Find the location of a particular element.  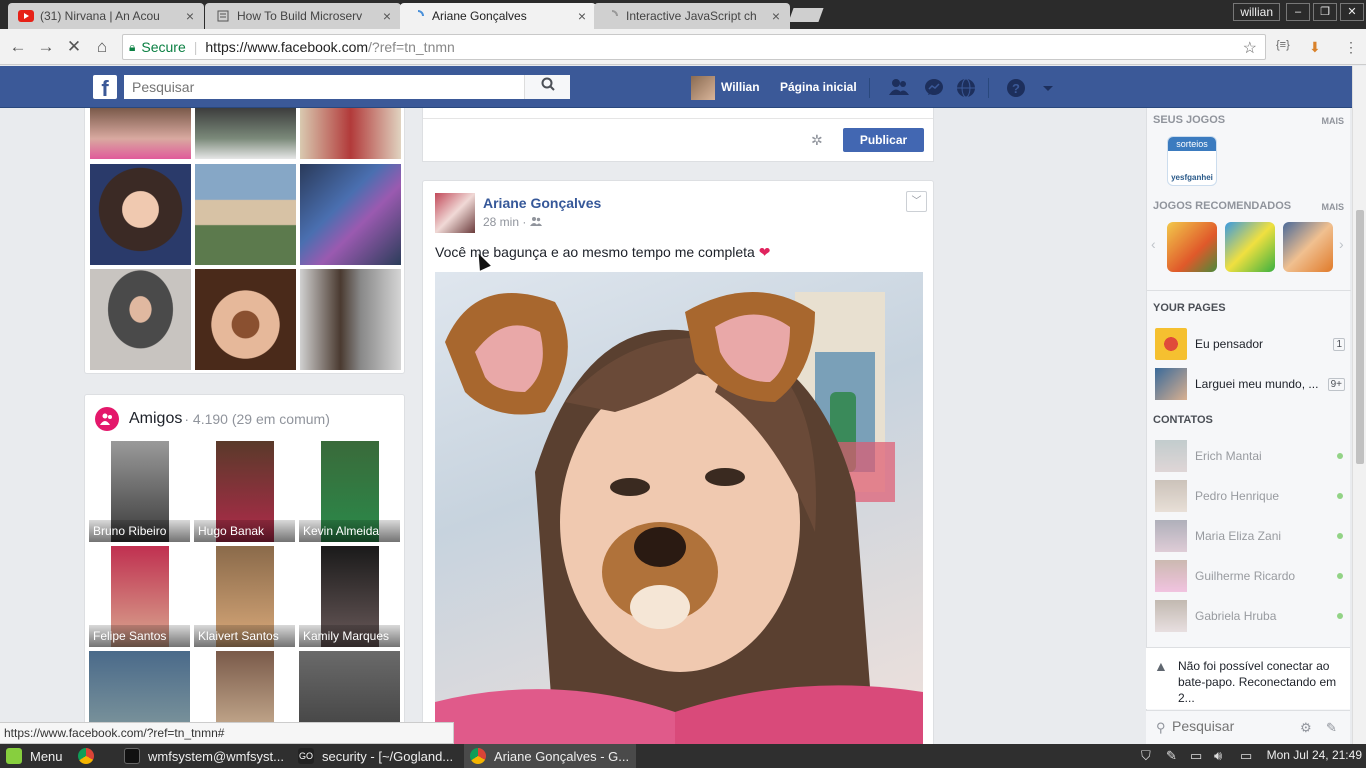

search-input is located at coordinates (324, 87).